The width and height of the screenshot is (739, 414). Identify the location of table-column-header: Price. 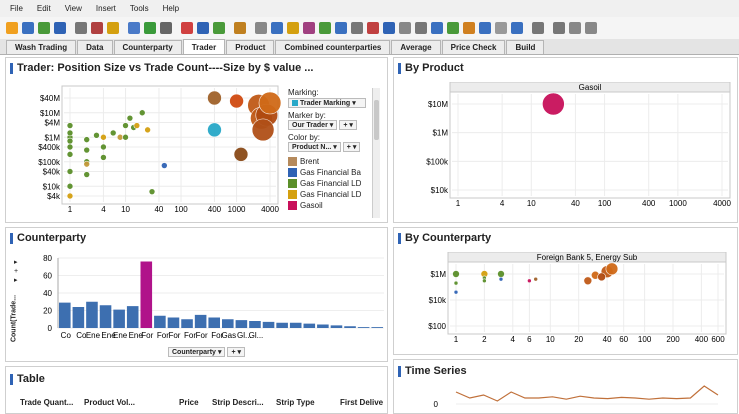
(189, 402).